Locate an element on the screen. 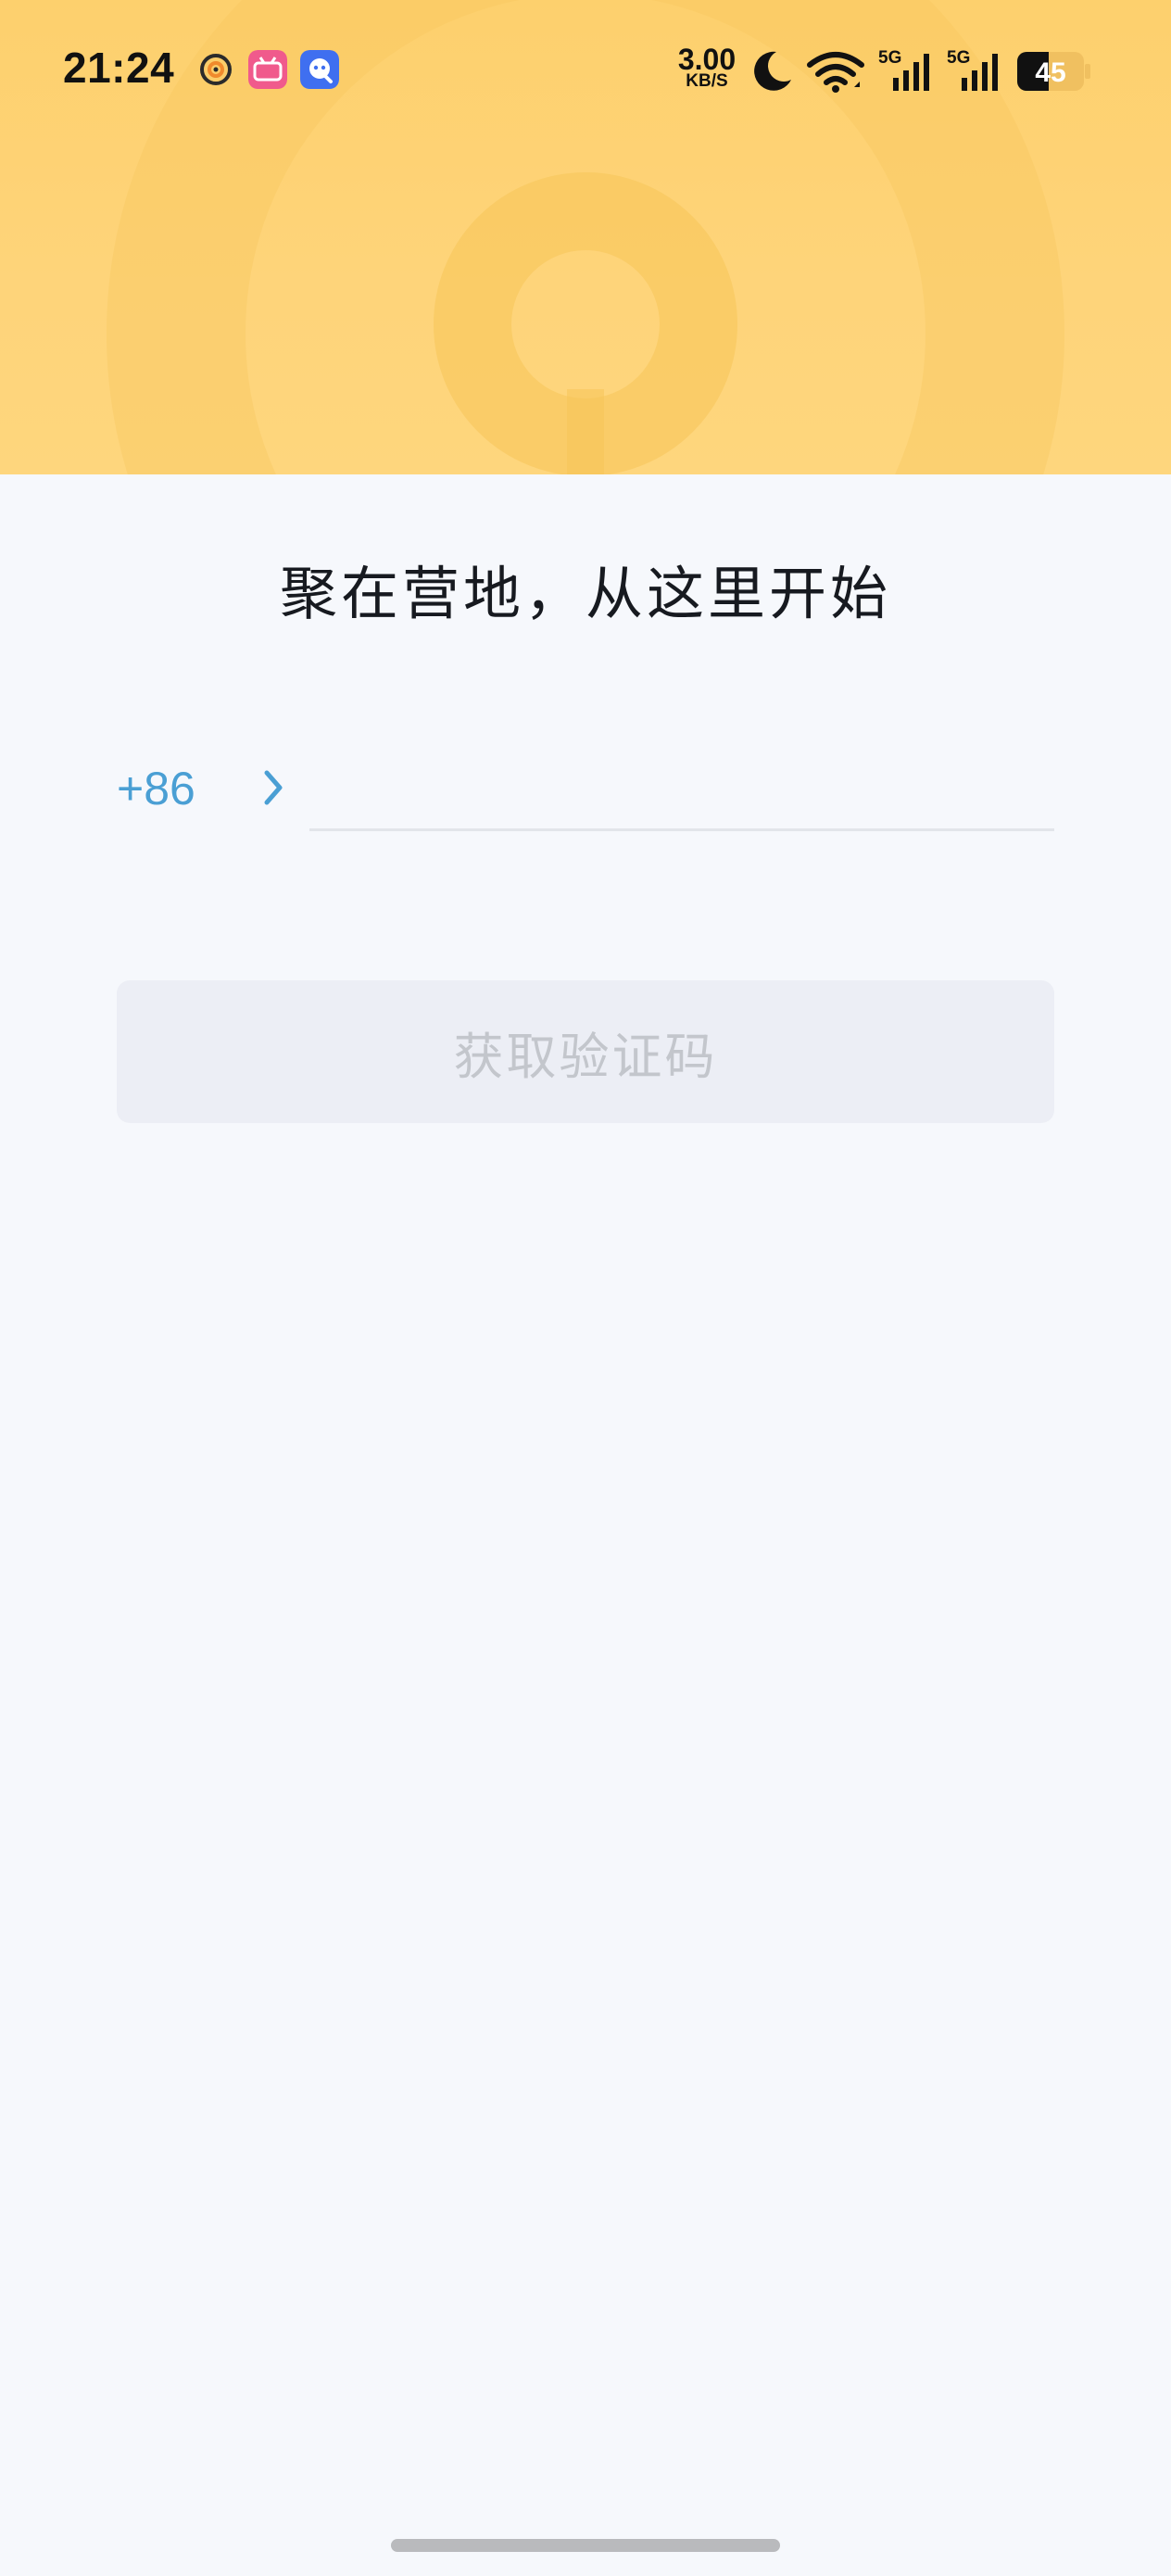  wifi-icon is located at coordinates (836, 72).